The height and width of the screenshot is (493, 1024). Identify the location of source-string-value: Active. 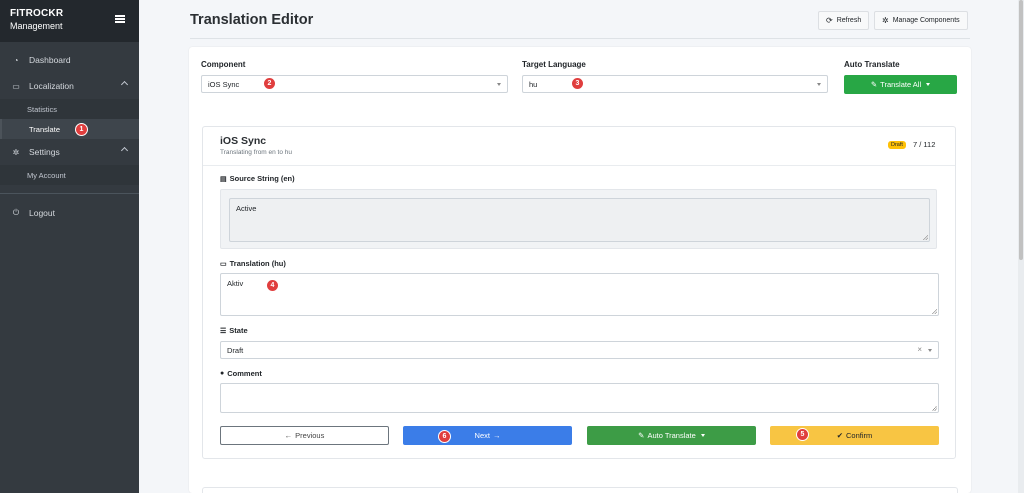
(246, 208).